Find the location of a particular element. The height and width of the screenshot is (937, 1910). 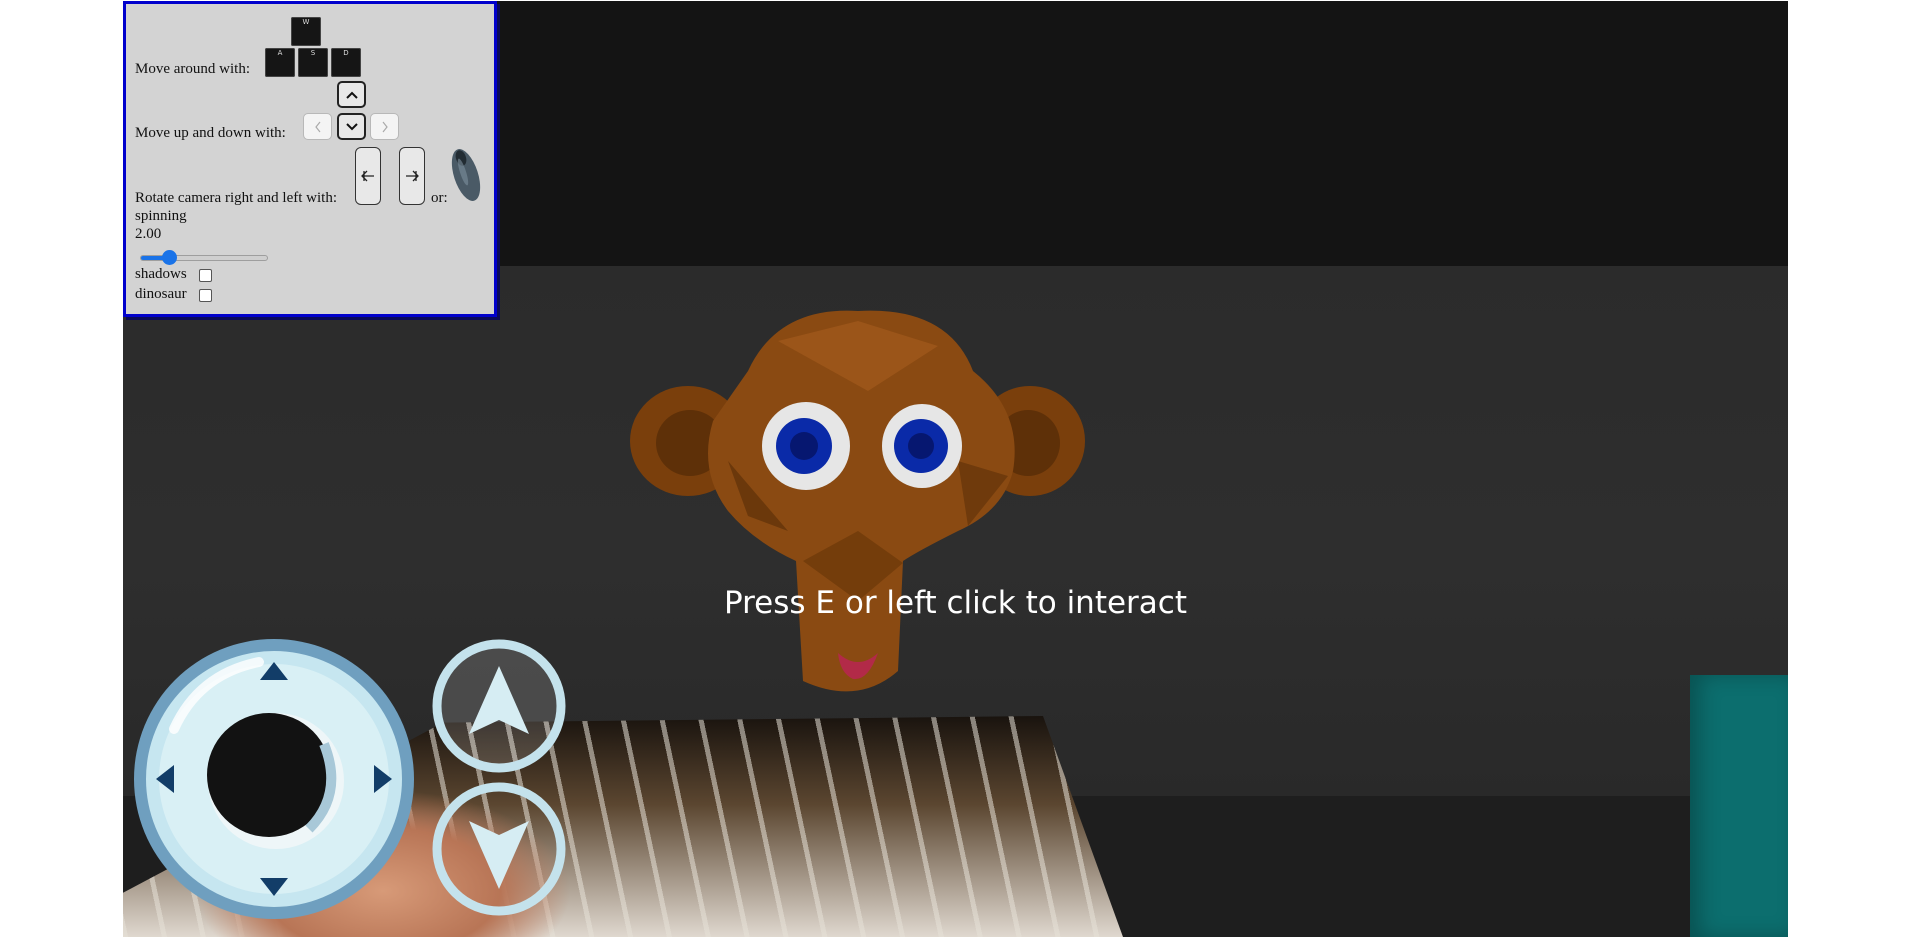

chevron-right-icon is located at coordinates (385, 126).